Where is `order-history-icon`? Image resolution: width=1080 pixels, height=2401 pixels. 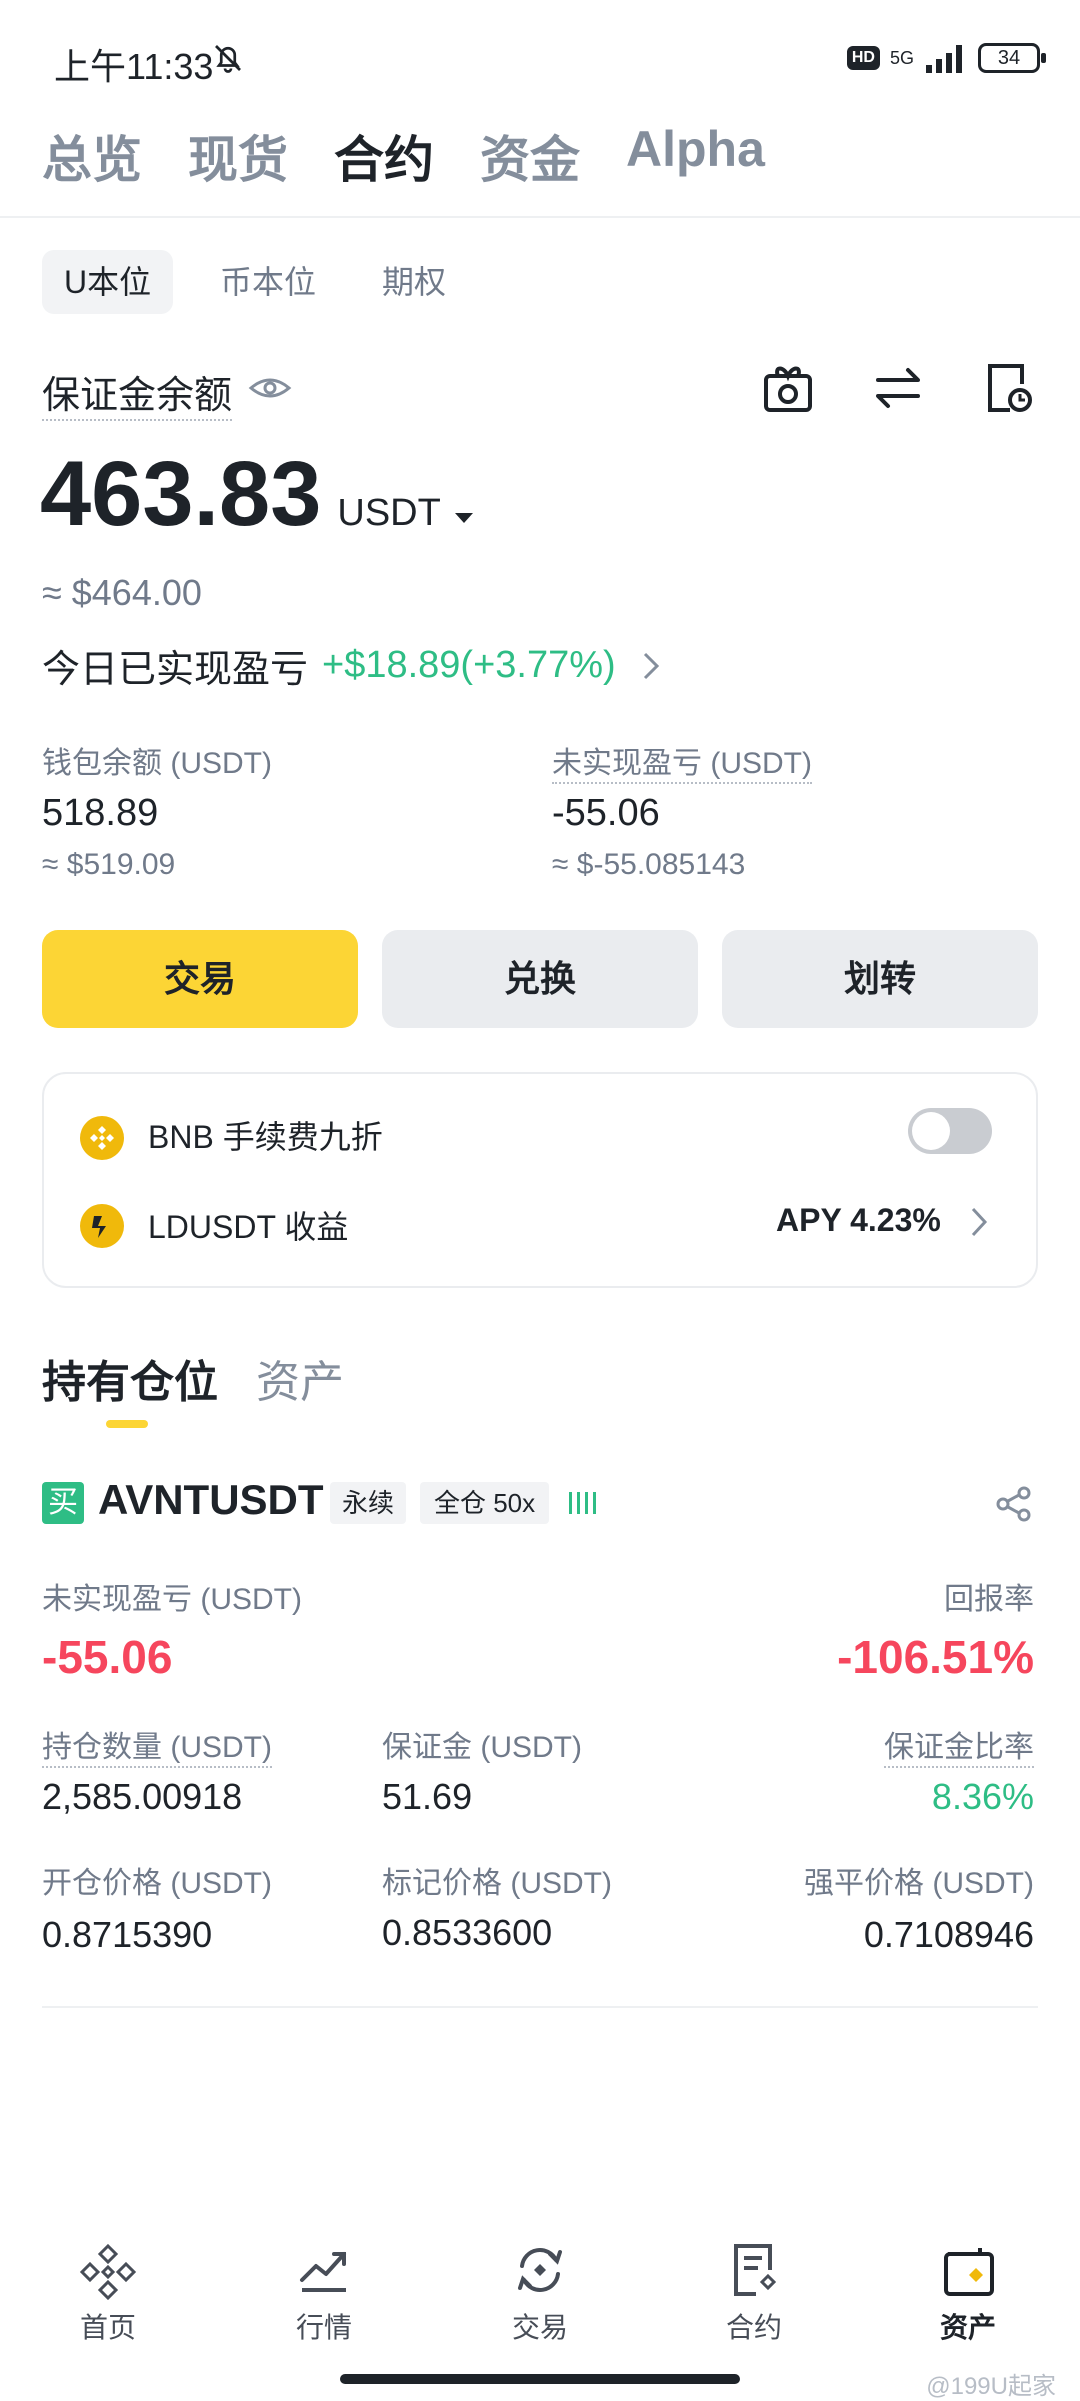
order-history-icon is located at coordinates (1008, 388).